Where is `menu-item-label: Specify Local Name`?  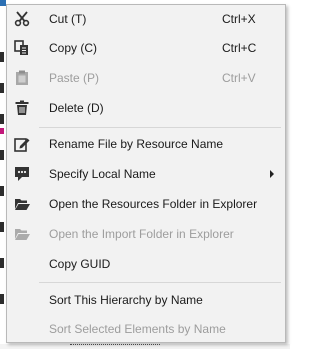
menu-item-label: Specify Local Name is located at coordinates (102, 174).